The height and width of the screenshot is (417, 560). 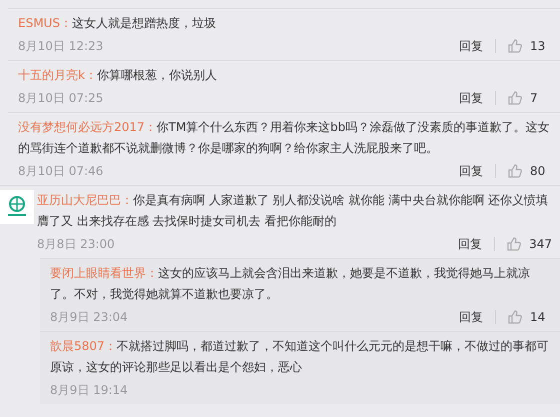 What do you see at coordinates (538, 46) in the screenshot?
I see `like-count: 13` at bounding box center [538, 46].